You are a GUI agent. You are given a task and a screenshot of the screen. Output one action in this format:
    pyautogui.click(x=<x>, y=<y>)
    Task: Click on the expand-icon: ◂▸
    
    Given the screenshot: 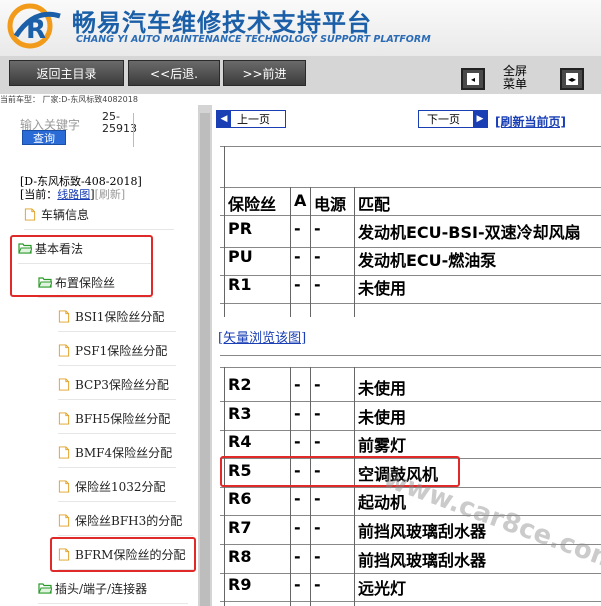 What is the action you would take?
    pyautogui.click(x=572, y=79)
    